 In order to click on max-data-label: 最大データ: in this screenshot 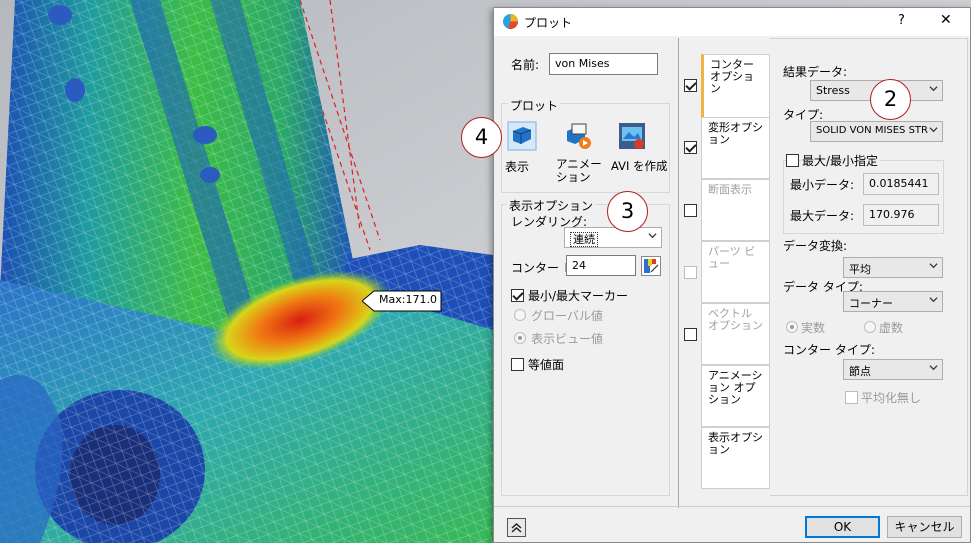, I will do `click(822, 216)`.